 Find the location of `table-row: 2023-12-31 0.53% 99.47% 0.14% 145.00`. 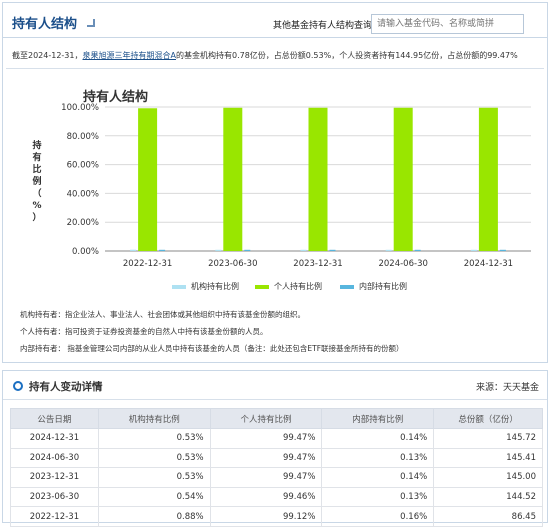

table-row: 2023-12-31 0.53% 99.47% 0.14% 145.00 is located at coordinates (276, 477).